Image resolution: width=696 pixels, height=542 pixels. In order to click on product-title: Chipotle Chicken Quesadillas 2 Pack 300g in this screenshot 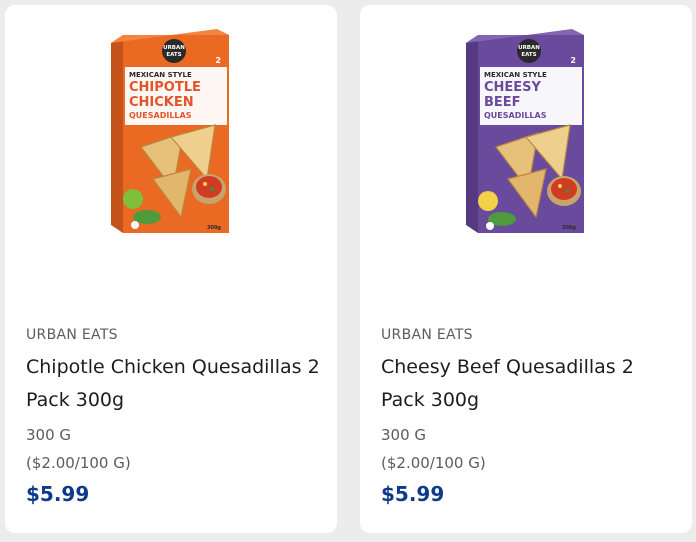, I will do `click(176, 384)`.